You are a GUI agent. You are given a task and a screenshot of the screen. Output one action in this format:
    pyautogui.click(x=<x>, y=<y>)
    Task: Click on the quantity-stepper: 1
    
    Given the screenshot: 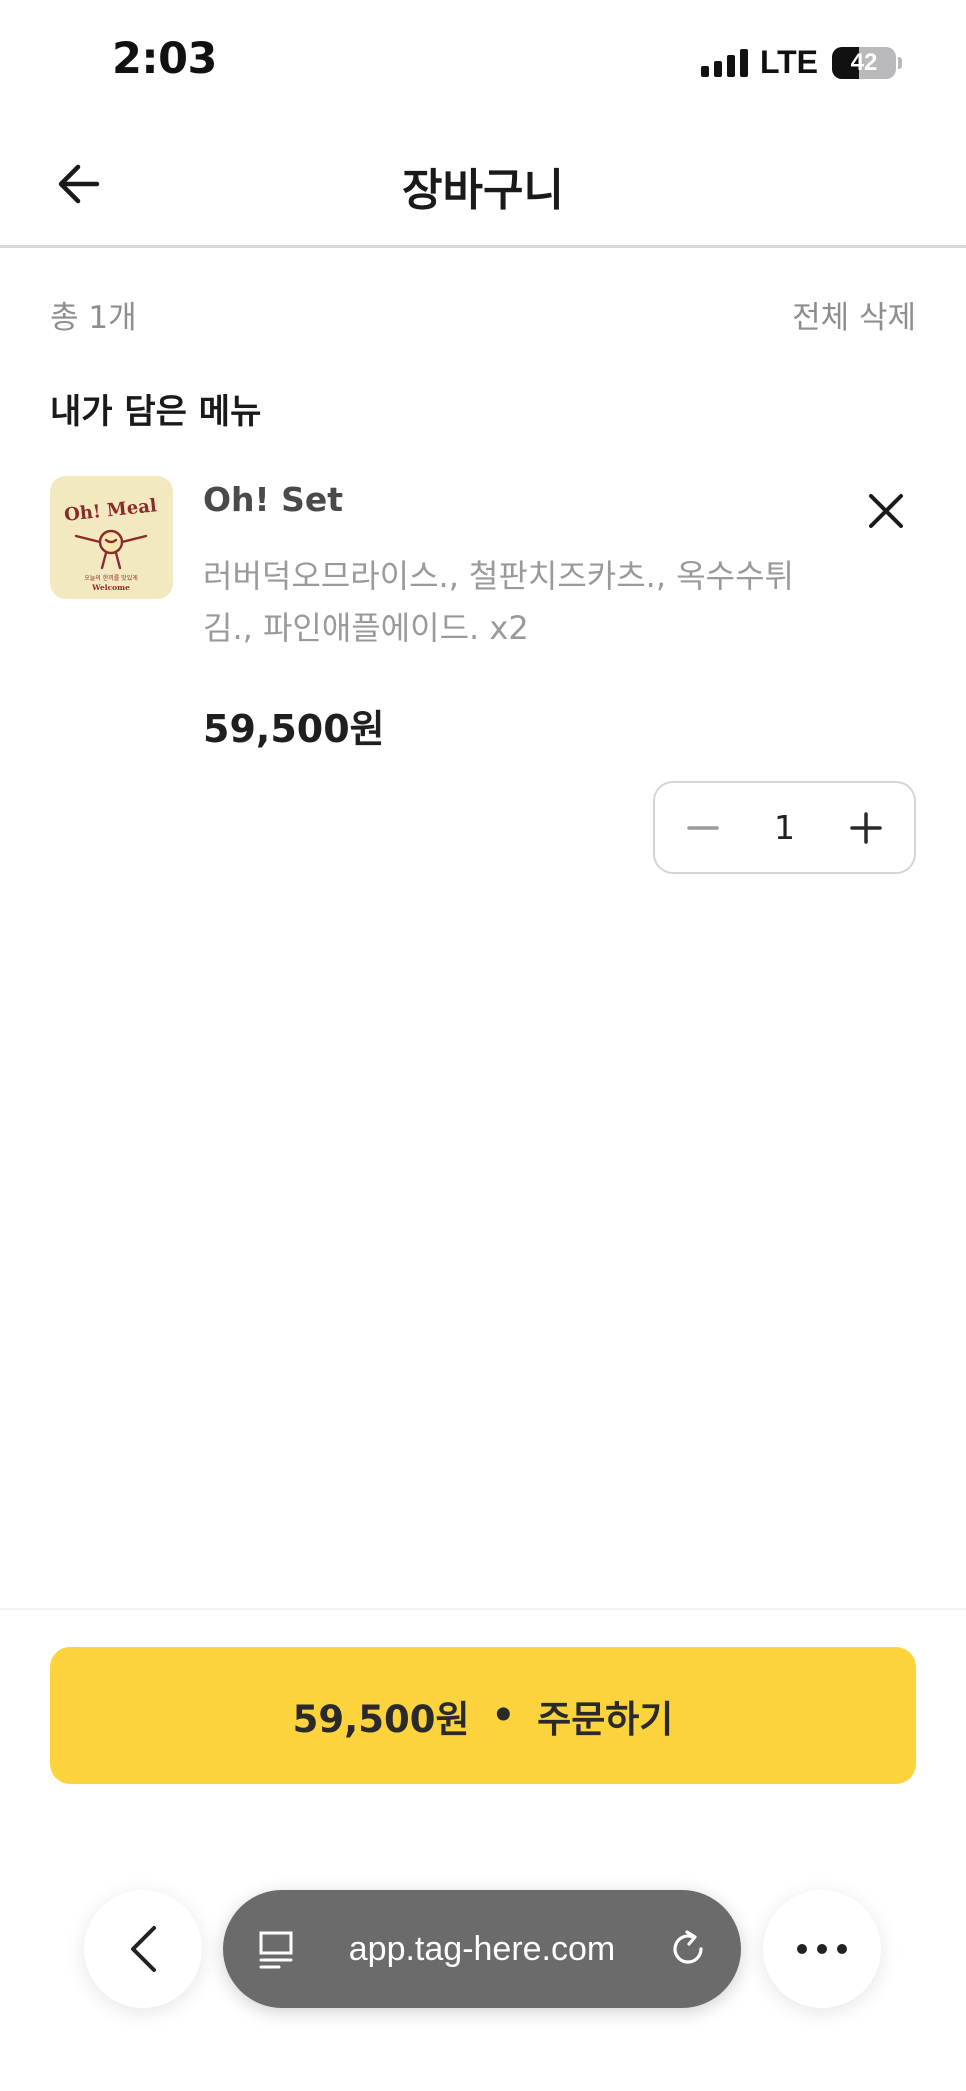 What is the action you would take?
    pyautogui.click(x=784, y=827)
    